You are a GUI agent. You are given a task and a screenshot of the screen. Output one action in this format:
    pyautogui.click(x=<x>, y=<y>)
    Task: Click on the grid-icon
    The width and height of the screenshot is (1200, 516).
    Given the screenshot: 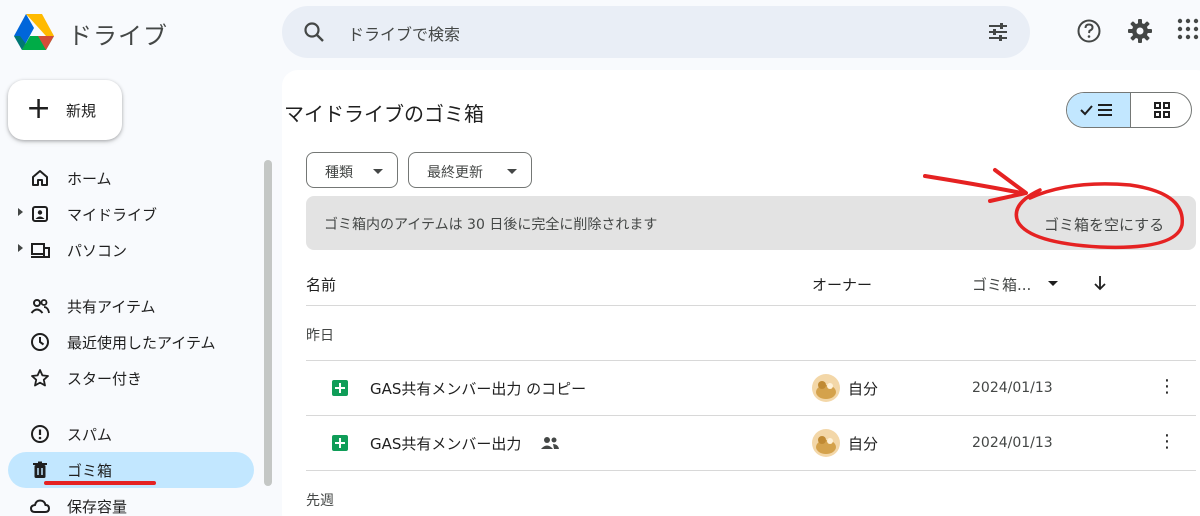 What is the action you would take?
    pyautogui.click(x=1162, y=110)
    